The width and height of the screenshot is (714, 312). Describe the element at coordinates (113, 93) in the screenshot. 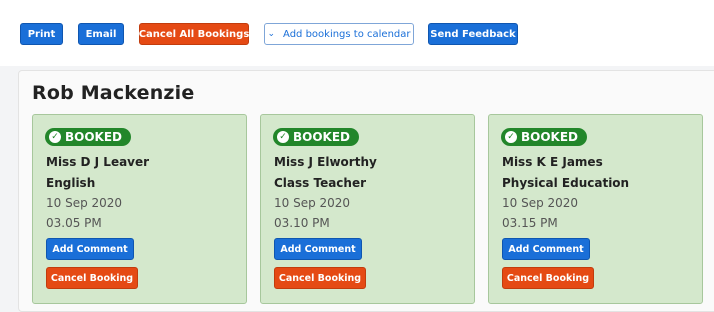

I see `parent-name: Rob Mackenzie` at that location.